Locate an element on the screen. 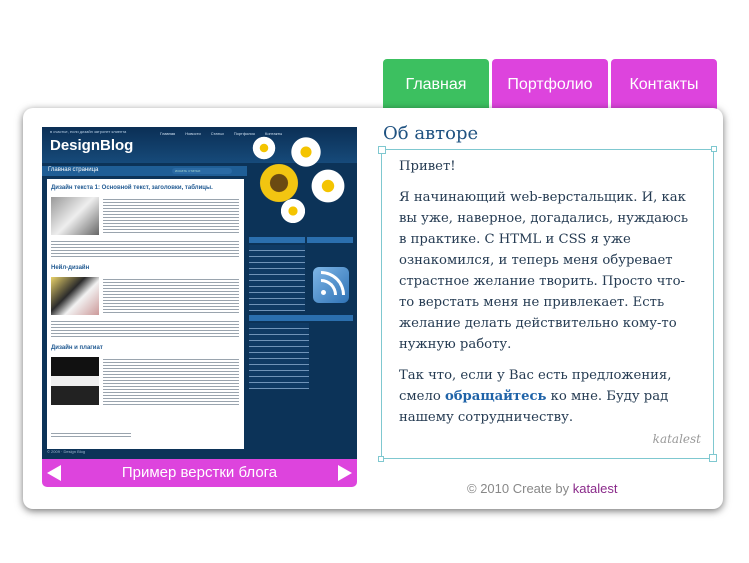 This screenshot has height=563, width=749. preview-sidebar is located at coordinates (303, 293).